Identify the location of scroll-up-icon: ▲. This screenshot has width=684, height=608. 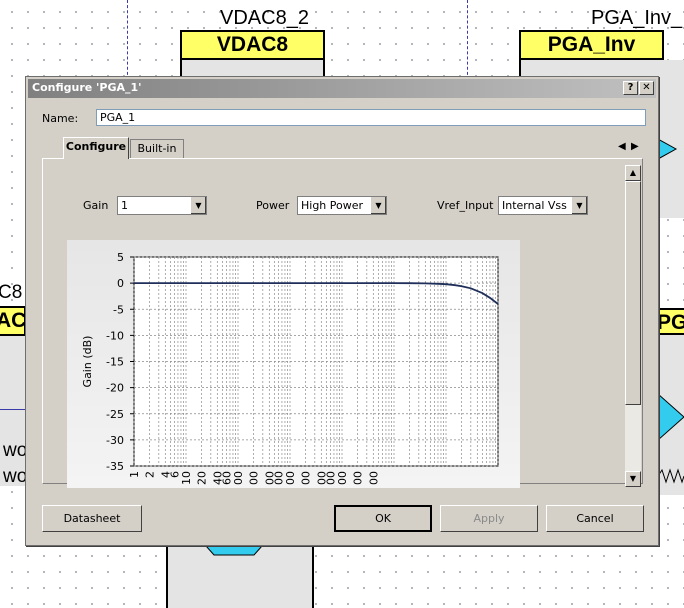
(633, 173).